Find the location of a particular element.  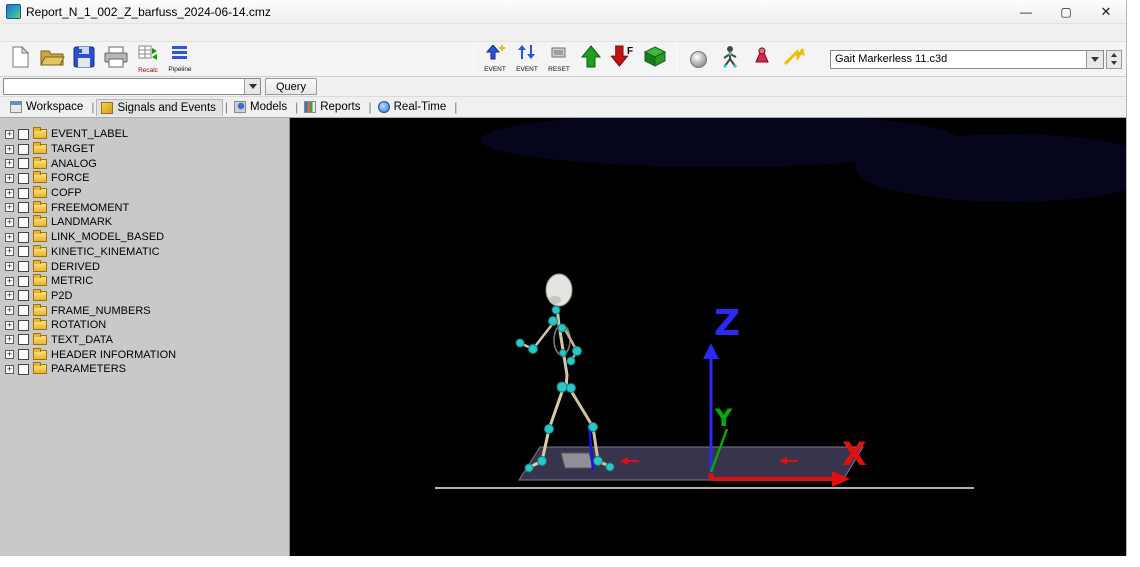

tree-row: + HEADER INFORMATION is located at coordinates (147, 354).